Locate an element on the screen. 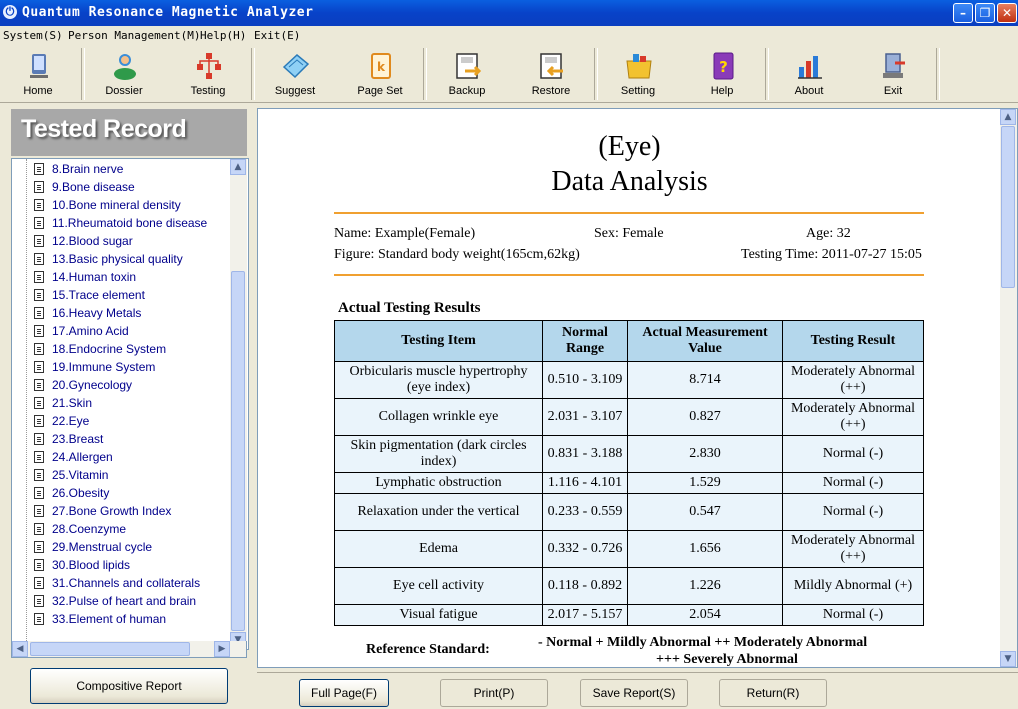 The image size is (1018, 709). reference-standard-label: Reference Standard: is located at coordinates (428, 649).